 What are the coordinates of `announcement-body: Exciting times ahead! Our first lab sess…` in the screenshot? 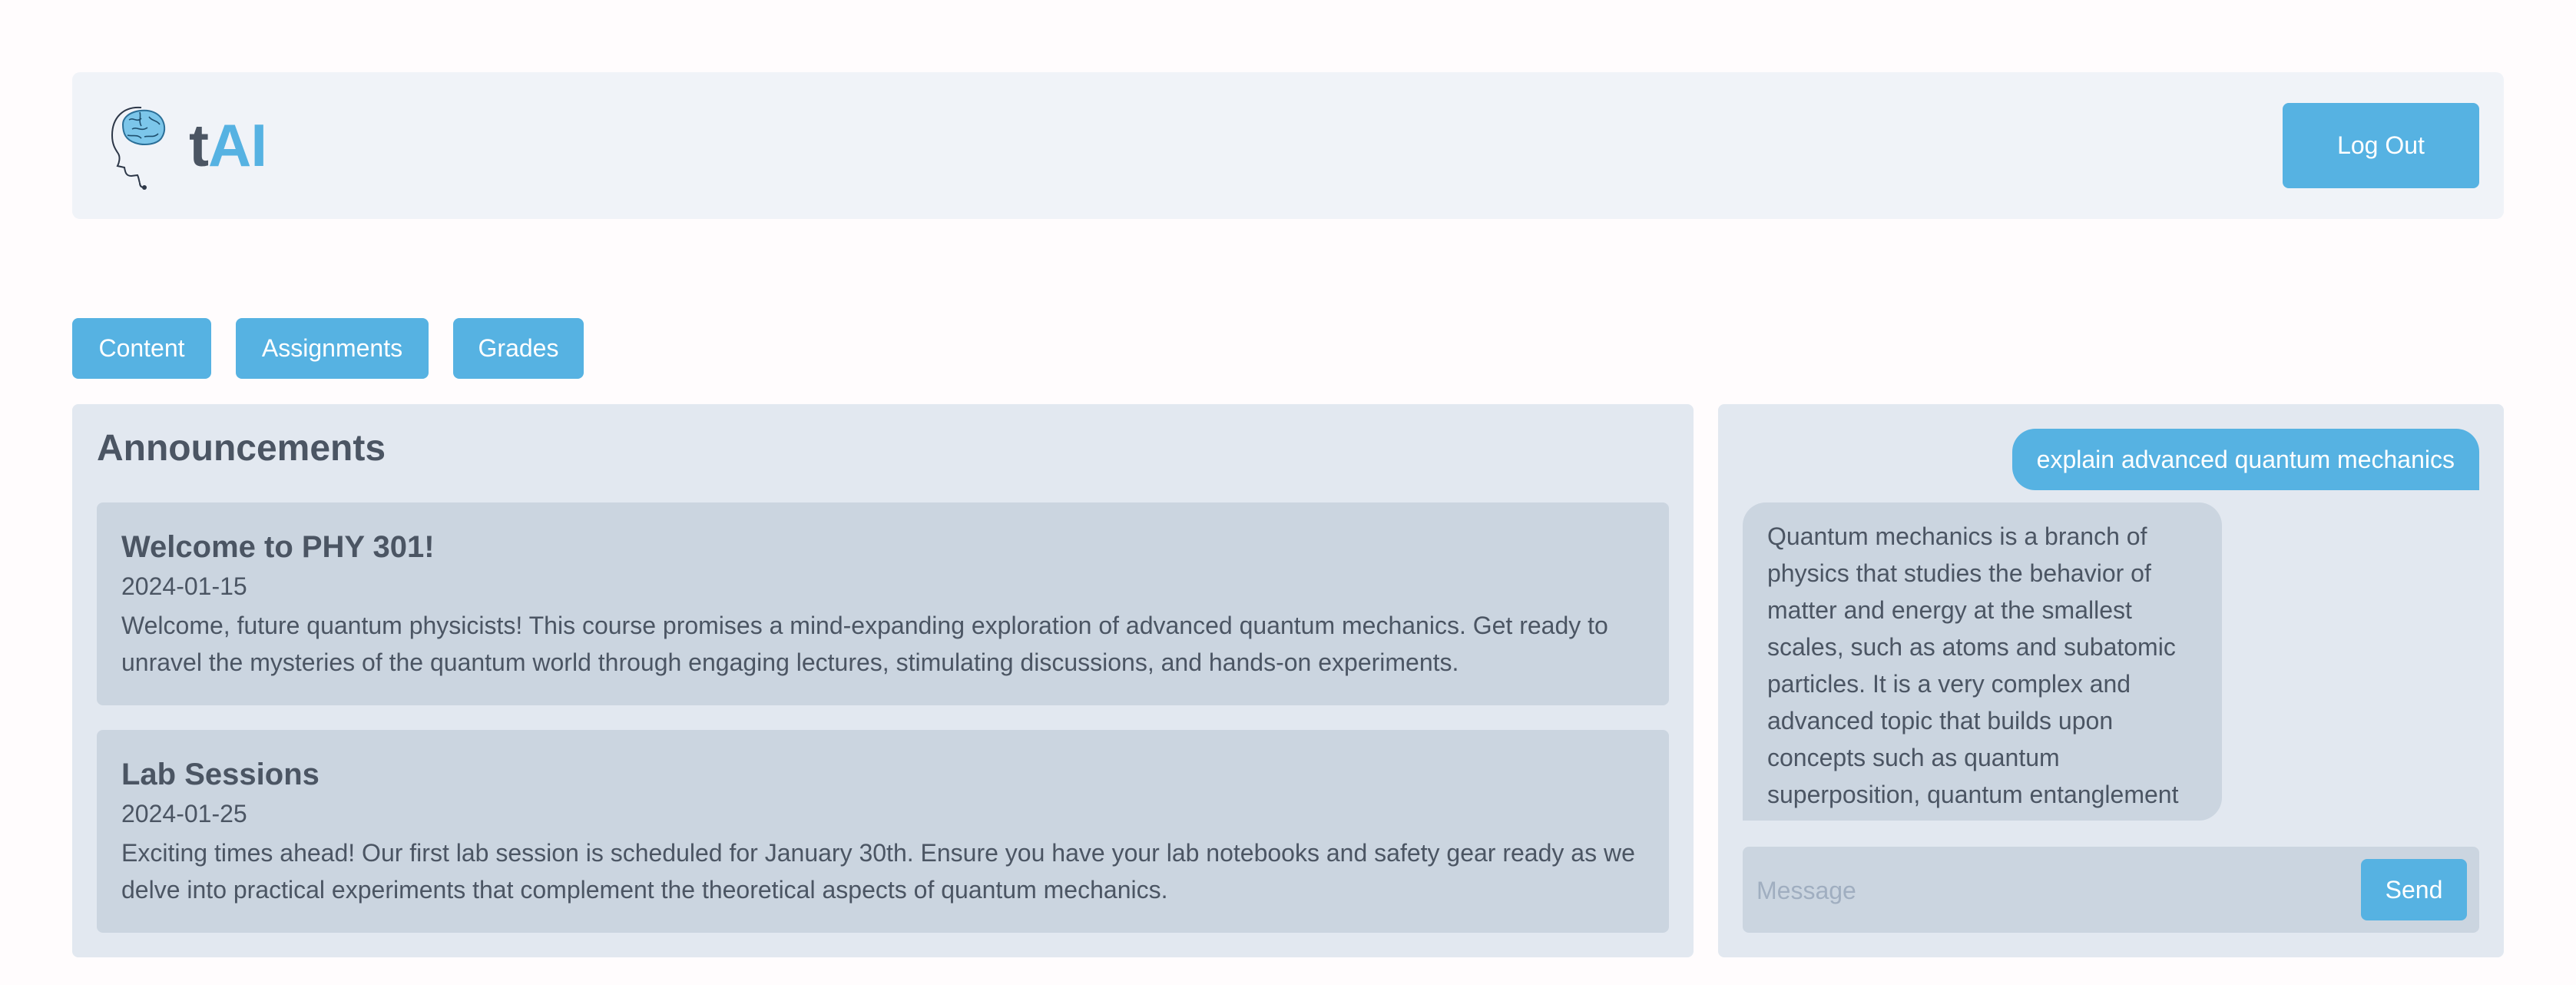 It's located at (878, 872).